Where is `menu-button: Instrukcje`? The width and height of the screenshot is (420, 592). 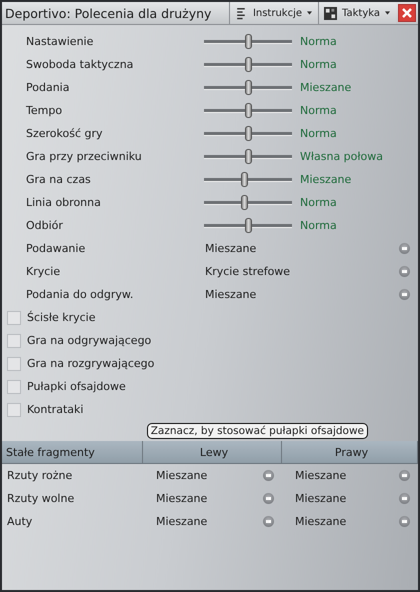 menu-button: Instrukcje is located at coordinates (273, 13).